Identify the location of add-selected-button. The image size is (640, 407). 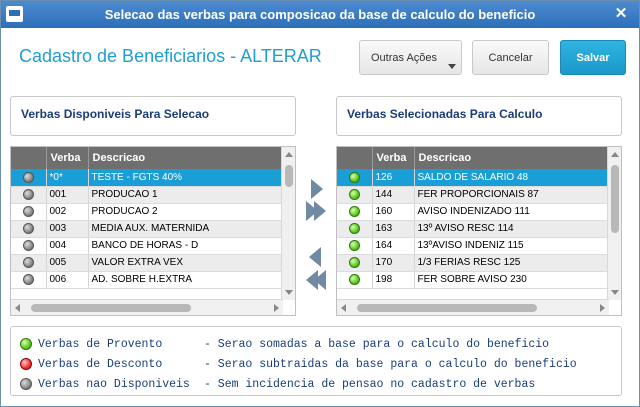
(316, 189).